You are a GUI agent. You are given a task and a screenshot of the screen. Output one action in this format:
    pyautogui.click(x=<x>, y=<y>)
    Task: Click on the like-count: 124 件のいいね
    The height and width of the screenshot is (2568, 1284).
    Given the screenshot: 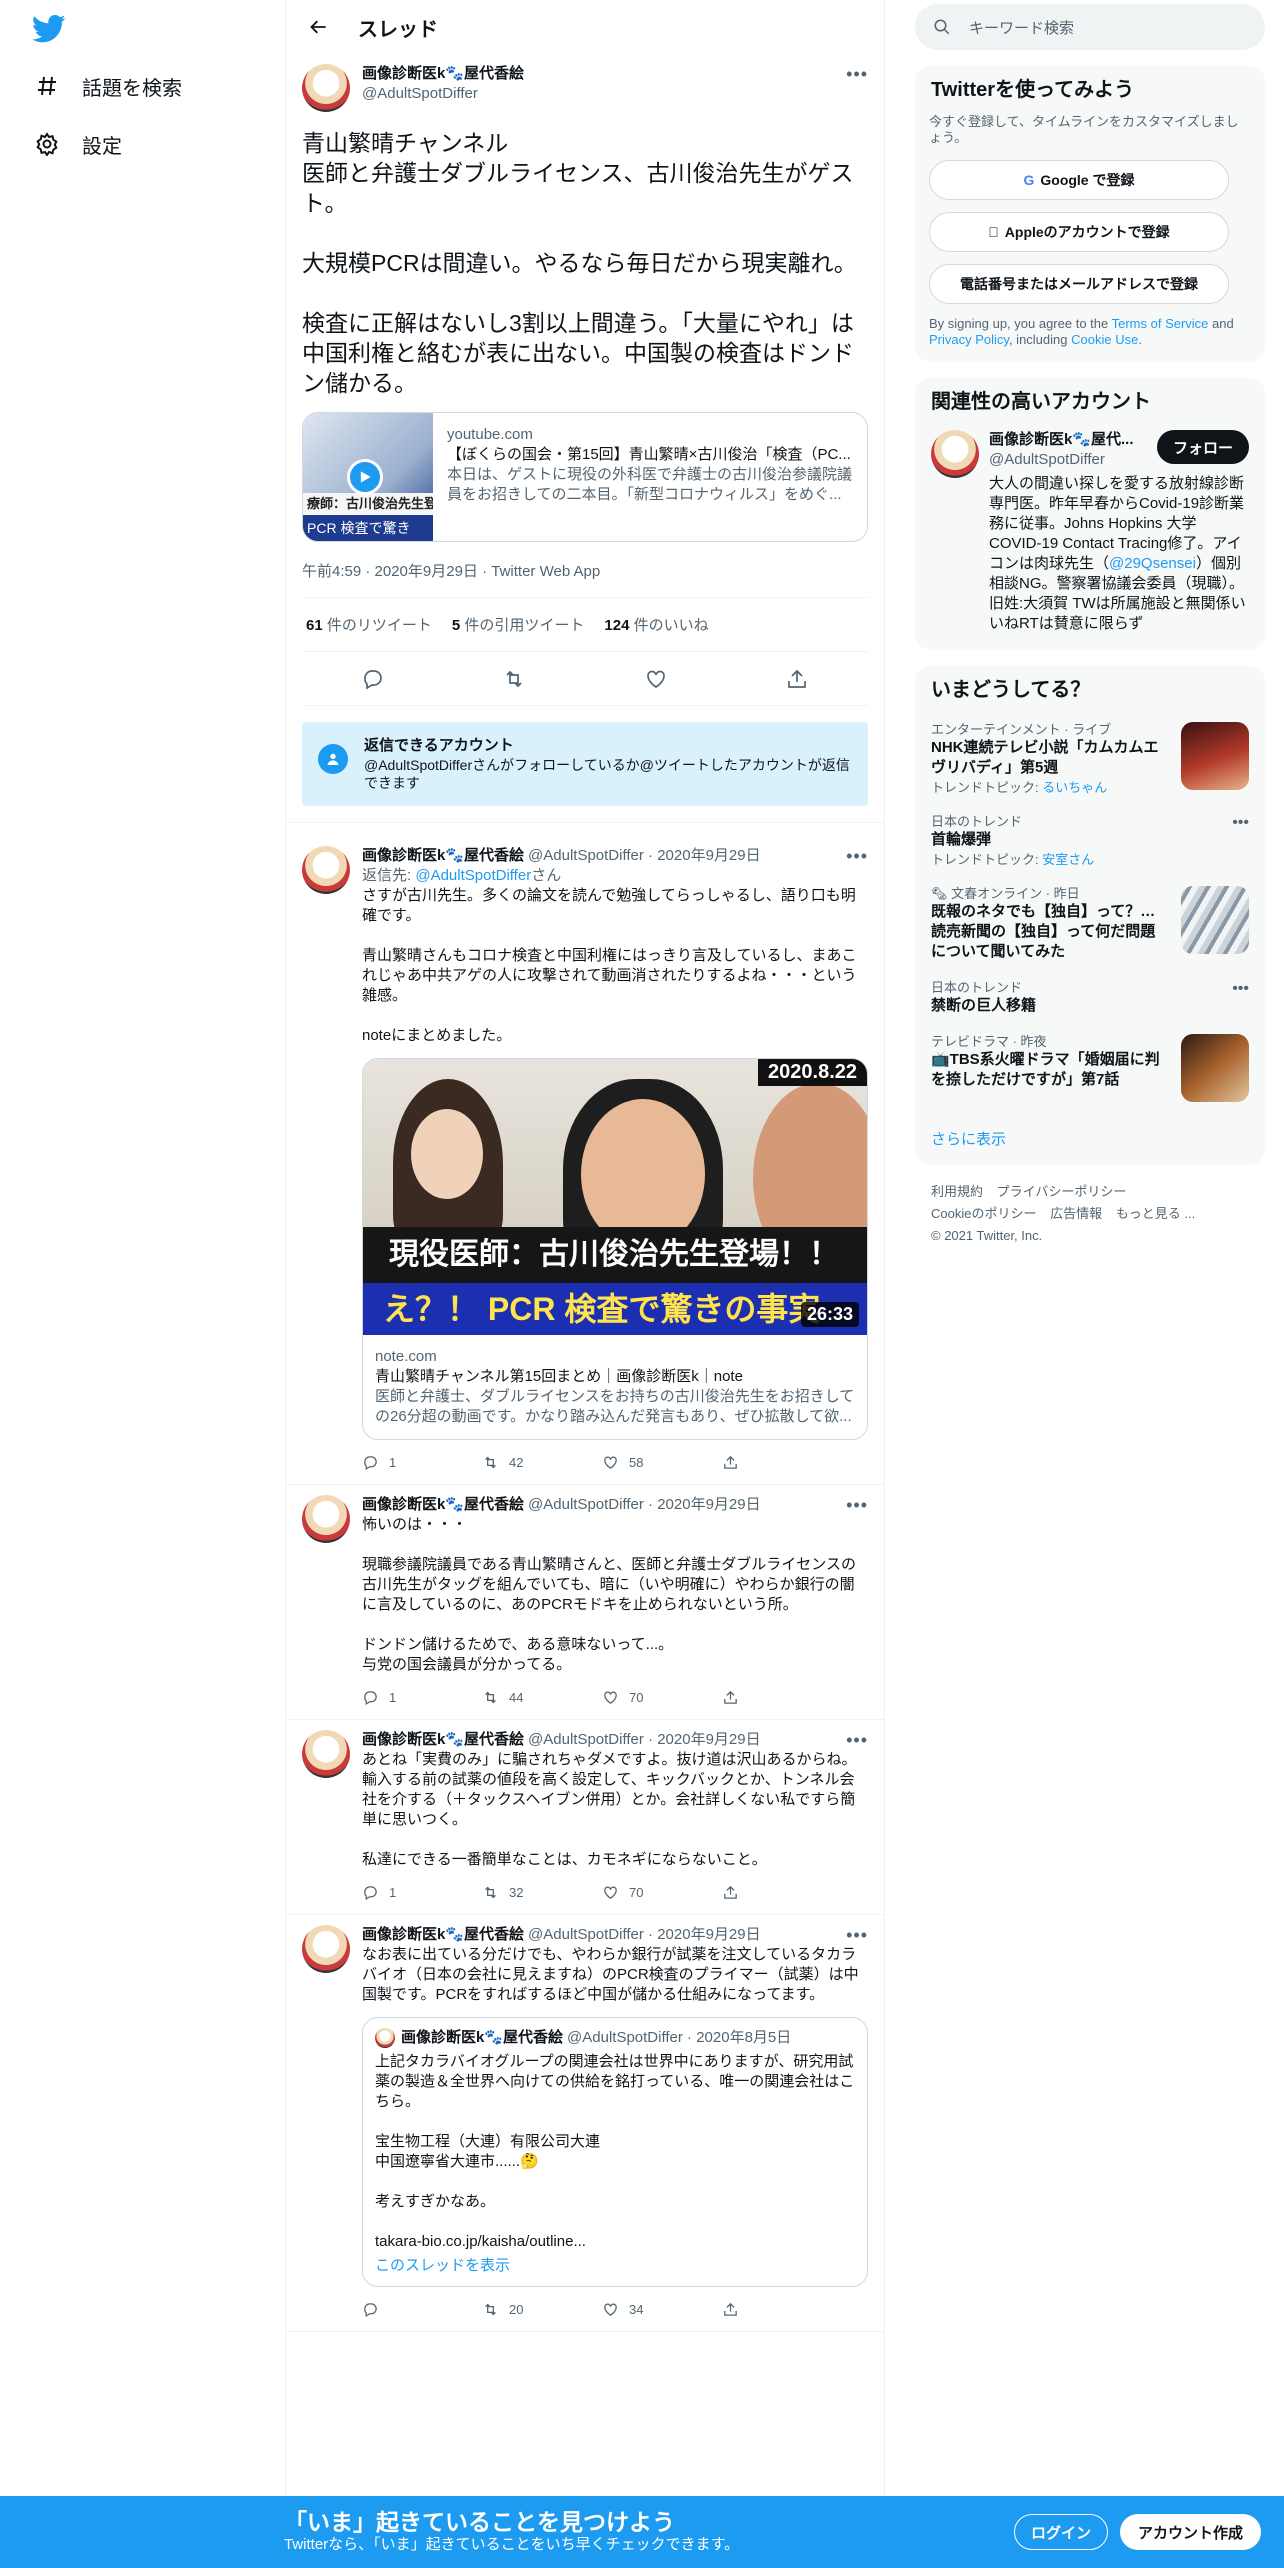 What is the action you would take?
    pyautogui.click(x=656, y=624)
    